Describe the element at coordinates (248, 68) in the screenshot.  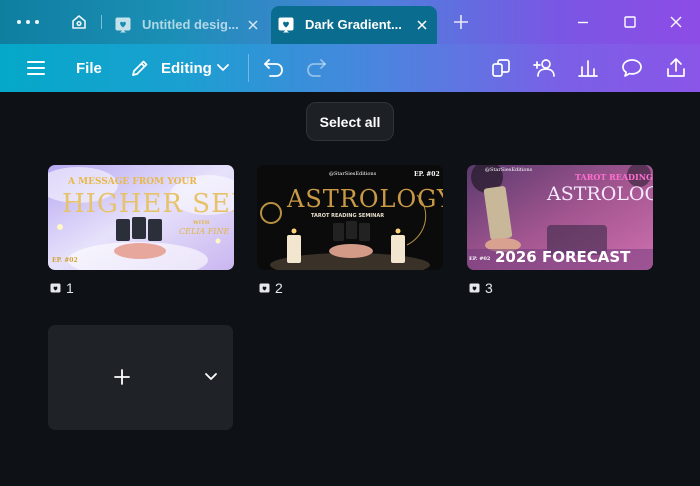
I see `toolbar-divider` at that location.